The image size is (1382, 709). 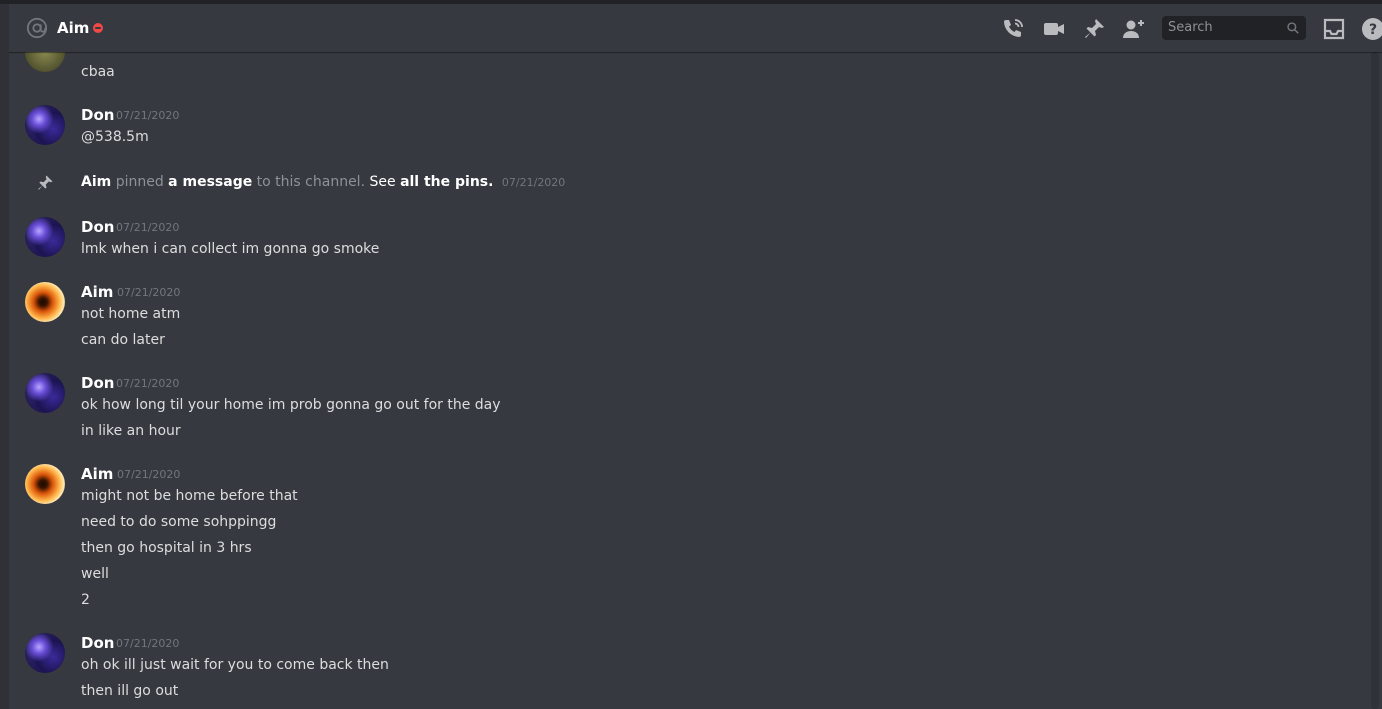 I want to click on message-text: 2, so click(x=85, y=600).